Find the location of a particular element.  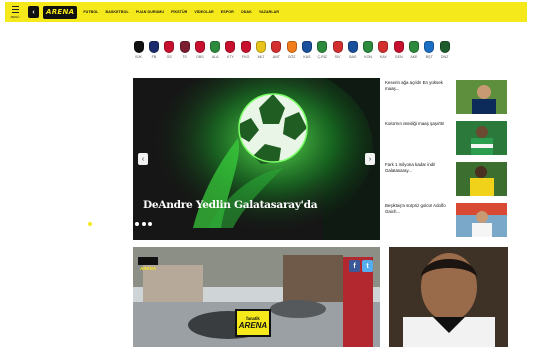

team-badge-7: FKG is located at coordinates (245, 50).